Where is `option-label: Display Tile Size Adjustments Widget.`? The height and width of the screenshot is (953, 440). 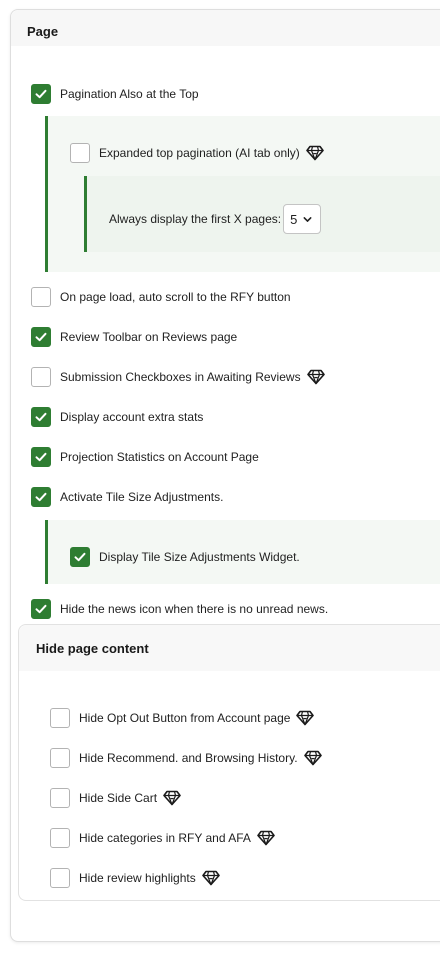 option-label: Display Tile Size Adjustments Widget. is located at coordinates (199, 557).